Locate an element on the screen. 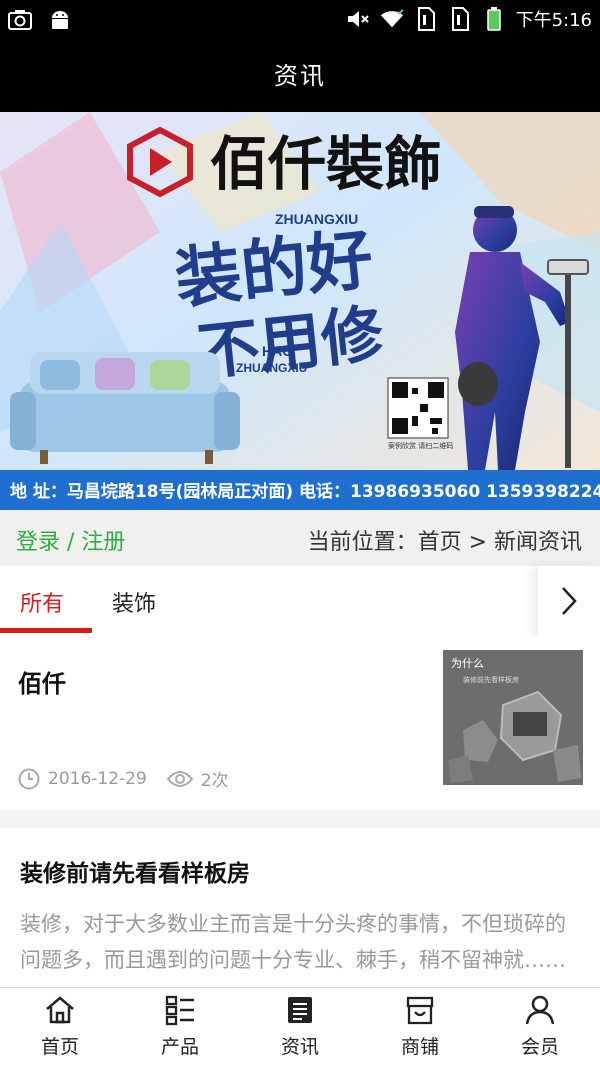 The width and height of the screenshot is (600, 1067). status-bar: 下午5:16 is located at coordinates (300, 20).